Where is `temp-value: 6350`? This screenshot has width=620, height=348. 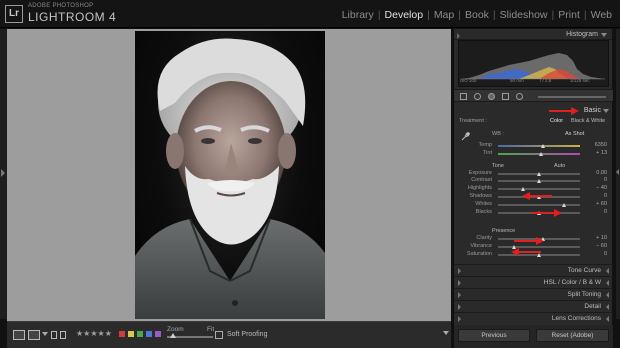 temp-value: 6350 is located at coordinates (594, 145).